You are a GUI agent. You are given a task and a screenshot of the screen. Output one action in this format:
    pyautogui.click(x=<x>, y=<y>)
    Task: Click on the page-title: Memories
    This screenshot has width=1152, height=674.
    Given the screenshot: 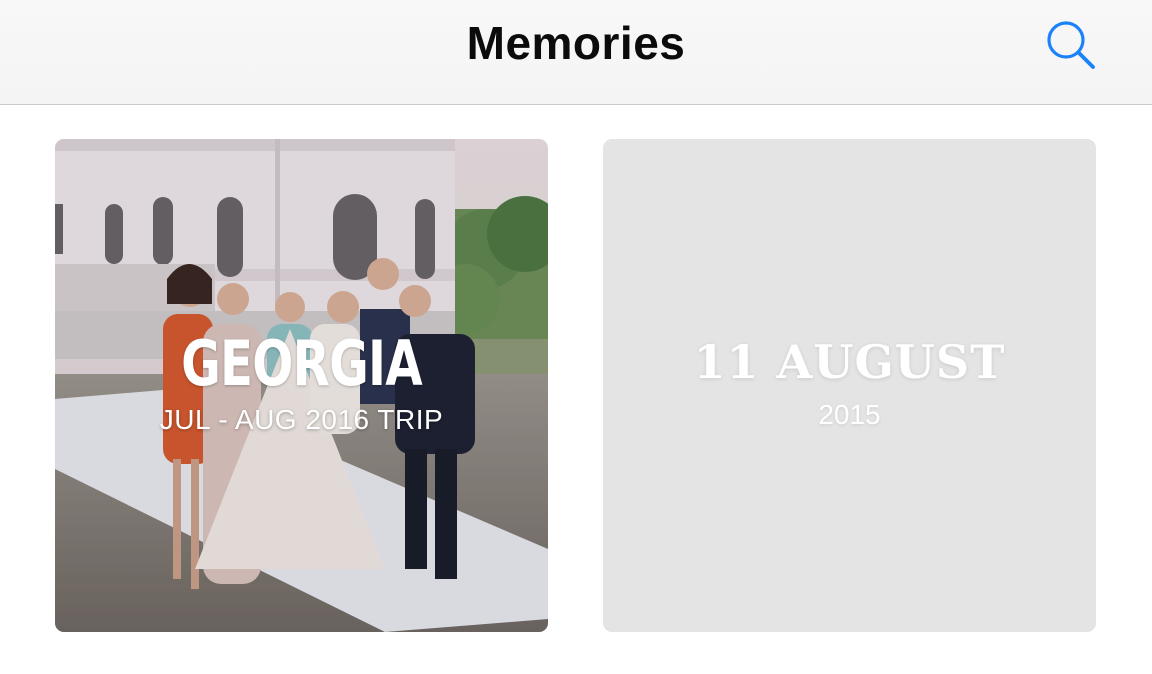 What is the action you would take?
    pyautogui.click(x=576, y=43)
    